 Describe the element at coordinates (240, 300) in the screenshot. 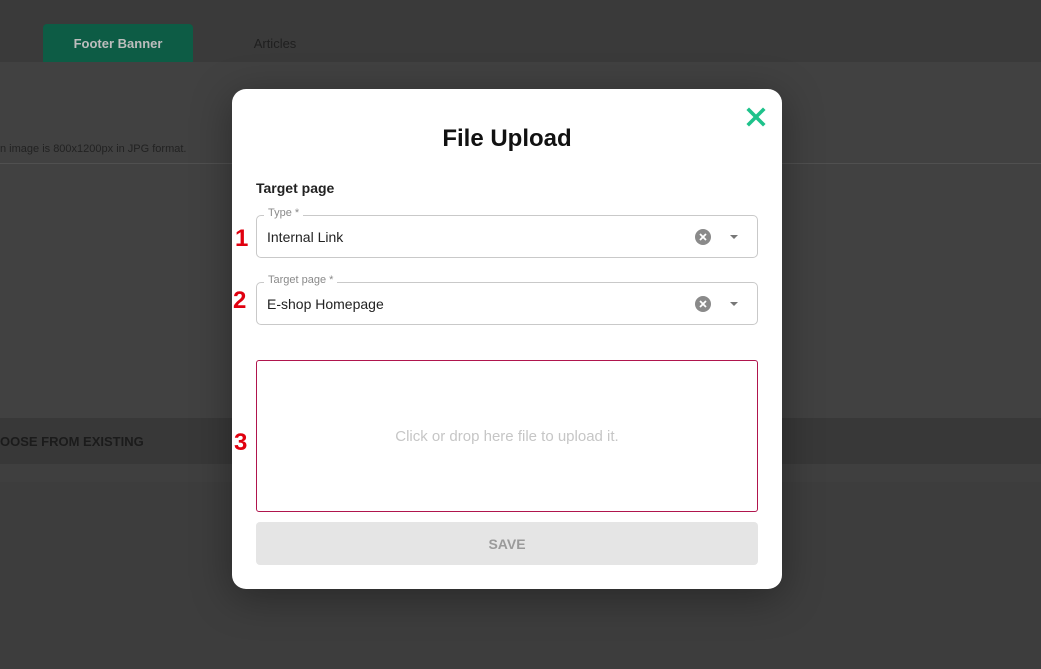

I see `annotation-marker-2: 2` at that location.